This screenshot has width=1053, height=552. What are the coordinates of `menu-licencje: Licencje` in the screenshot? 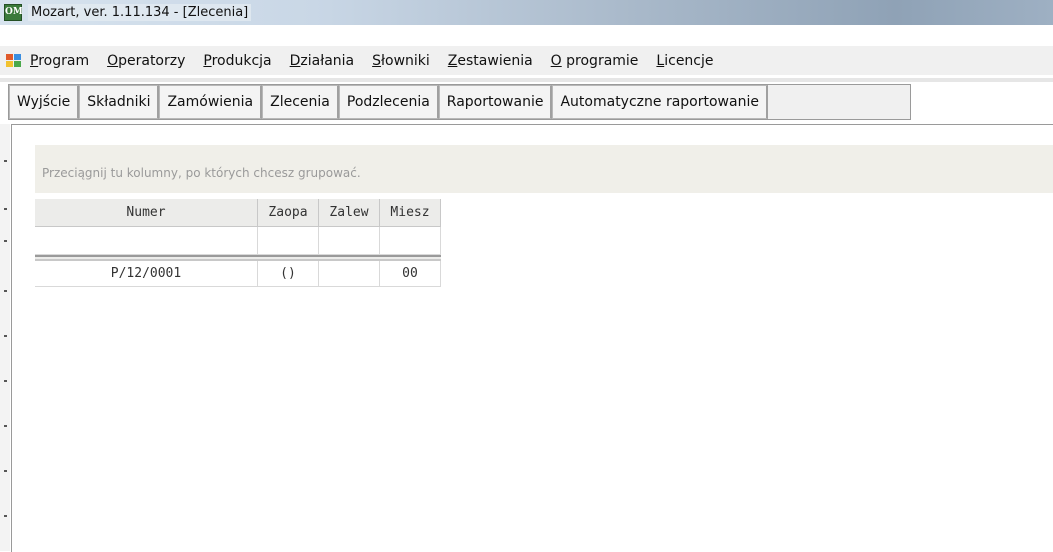 It's located at (684, 61).